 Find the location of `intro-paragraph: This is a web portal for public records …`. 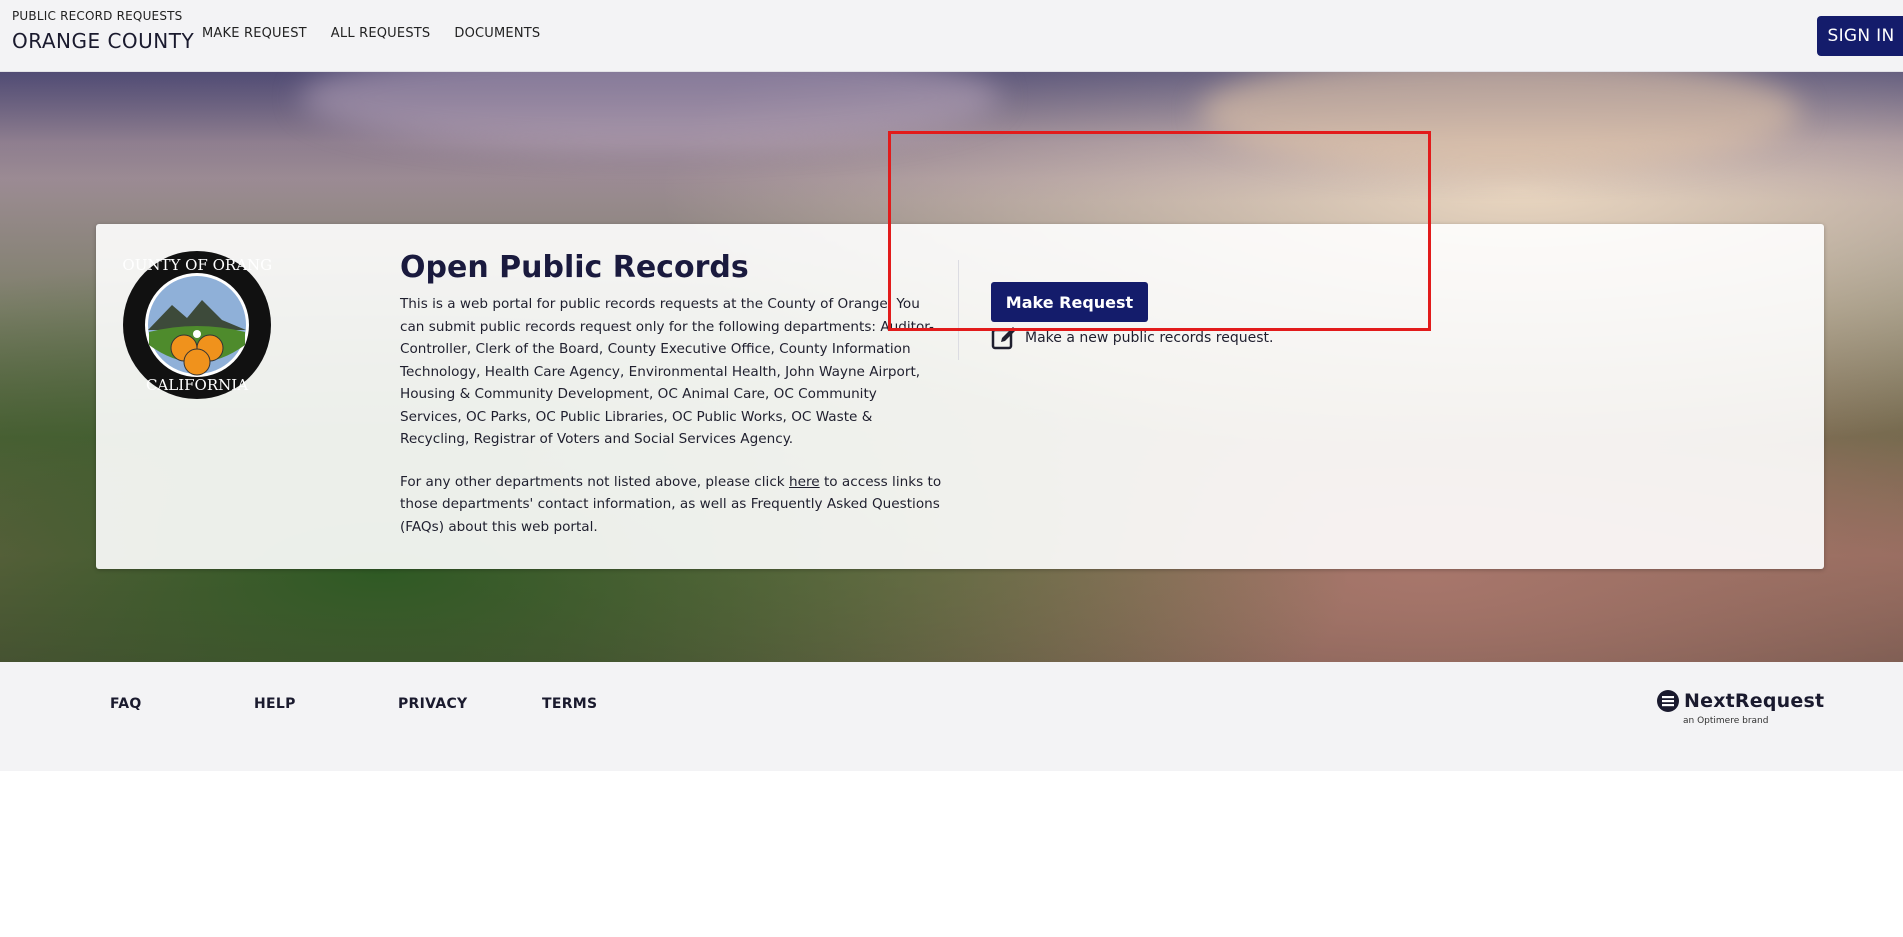

intro-paragraph: This is a web portal for public records … is located at coordinates (667, 371).